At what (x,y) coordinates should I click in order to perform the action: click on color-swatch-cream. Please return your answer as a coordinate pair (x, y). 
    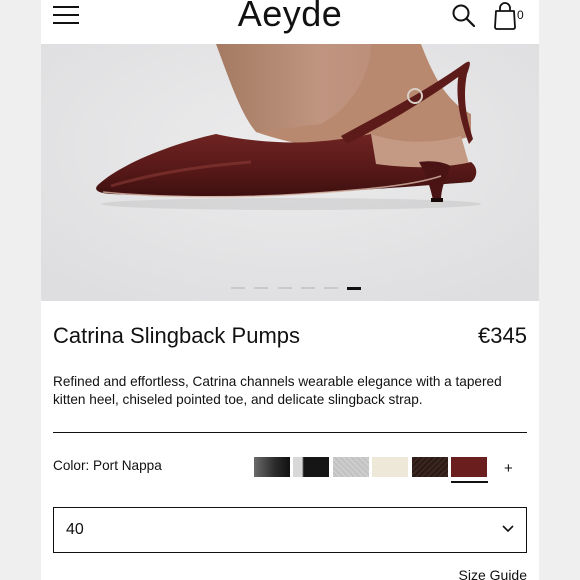
    Looking at the image, I should click on (390, 467).